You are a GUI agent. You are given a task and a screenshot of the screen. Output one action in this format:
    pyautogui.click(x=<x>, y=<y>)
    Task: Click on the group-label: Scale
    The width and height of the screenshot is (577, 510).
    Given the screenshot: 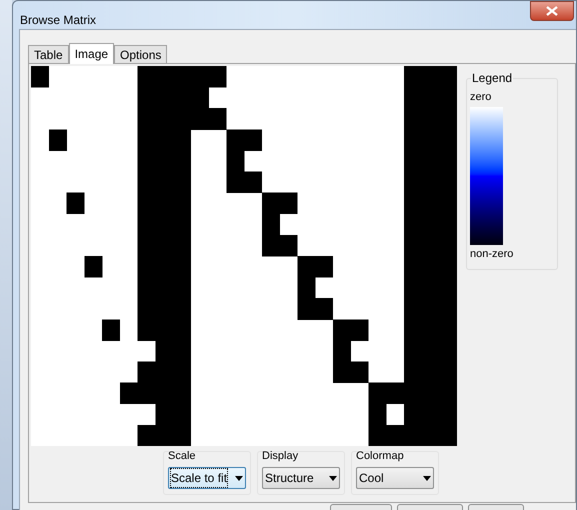 What is the action you would take?
    pyautogui.click(x=182, y=456)
    